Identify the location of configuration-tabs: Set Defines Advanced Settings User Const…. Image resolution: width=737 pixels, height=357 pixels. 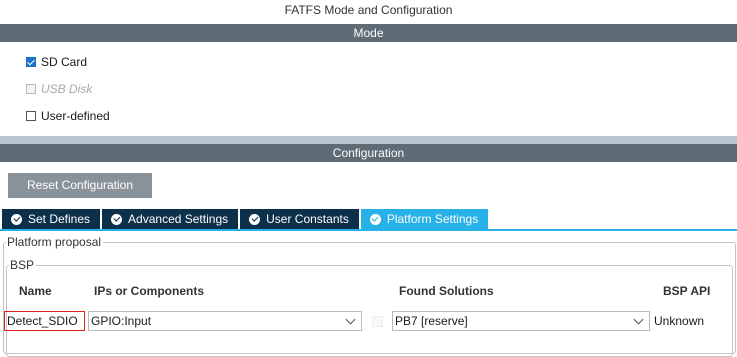
(246, 219).